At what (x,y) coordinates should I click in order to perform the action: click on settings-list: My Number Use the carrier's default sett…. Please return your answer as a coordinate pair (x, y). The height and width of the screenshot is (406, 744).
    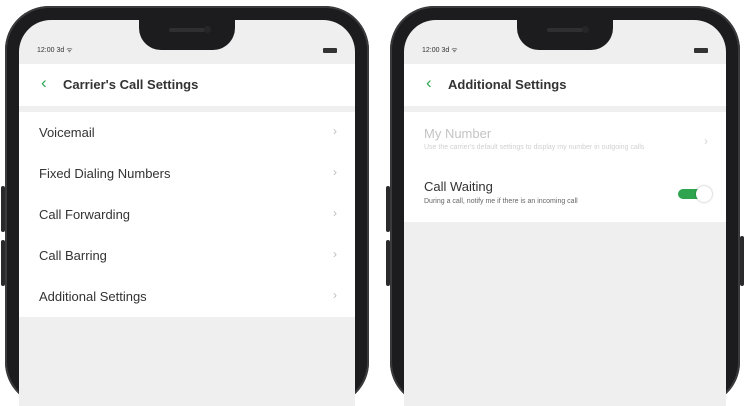
    Looking at the image, I should click on (565, 167).